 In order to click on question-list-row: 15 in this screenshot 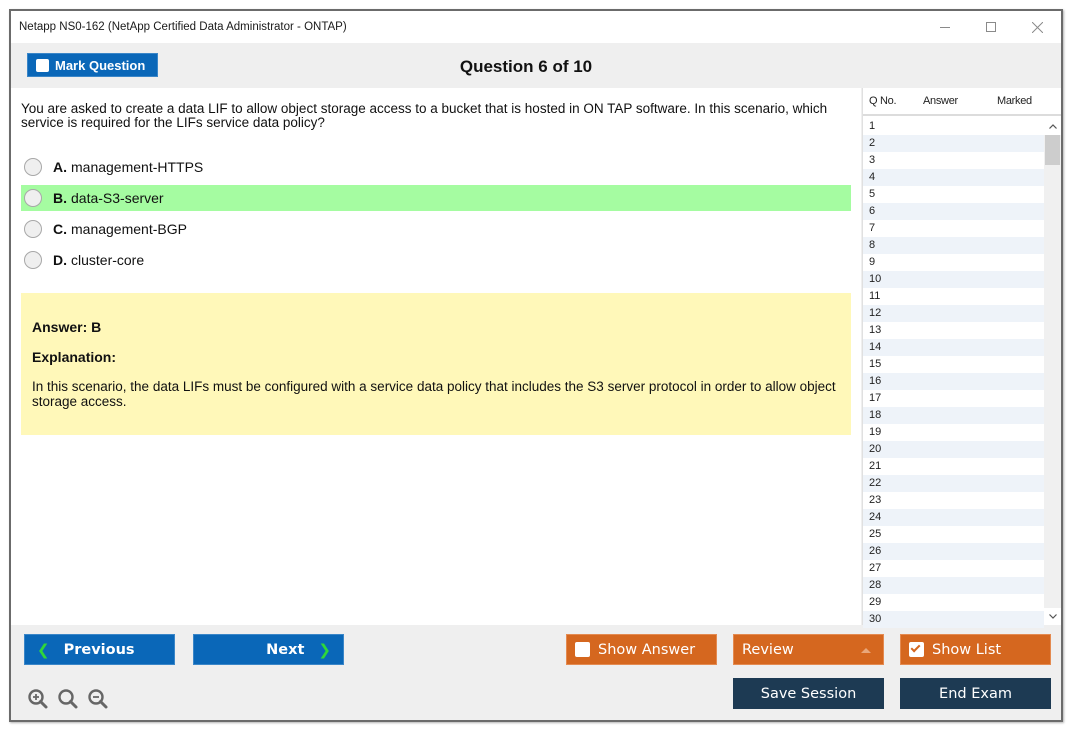, I will do `click(953, 364)`.